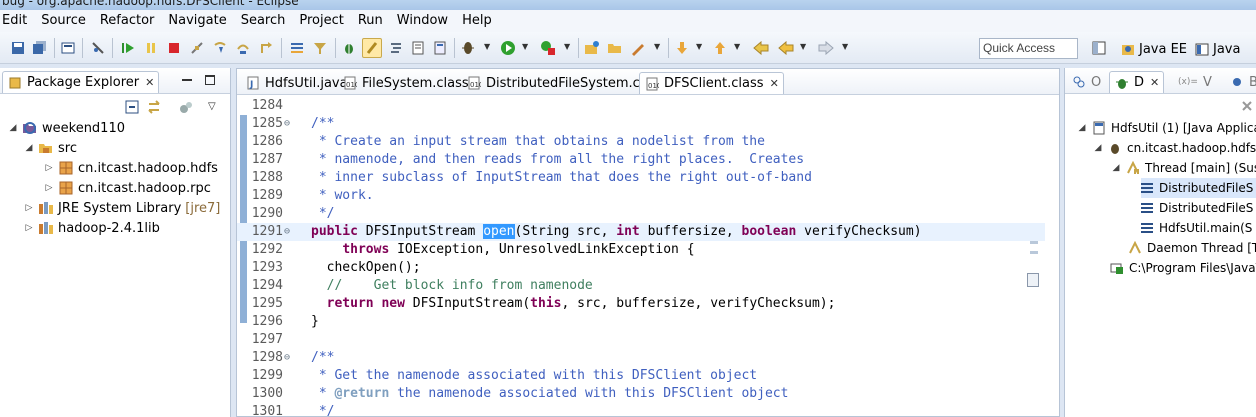 This screenshot has width=1256, height=417. I want to click on next-annotation-icon, so click(682, 48).